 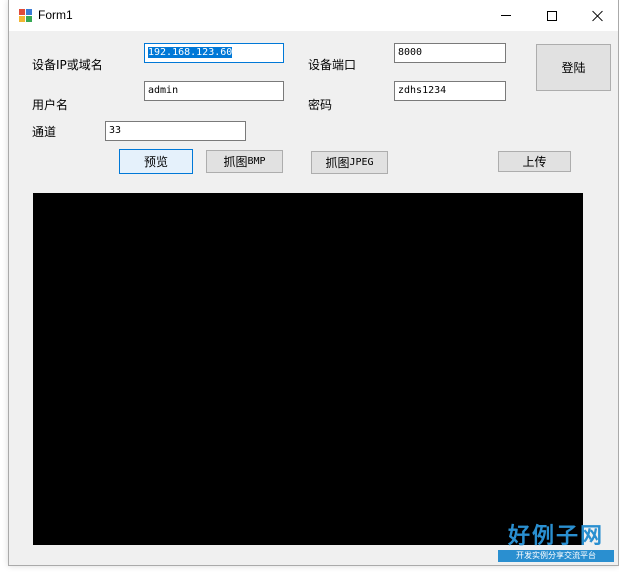 I want to click on maximize-button, so click(x=552, y=15).